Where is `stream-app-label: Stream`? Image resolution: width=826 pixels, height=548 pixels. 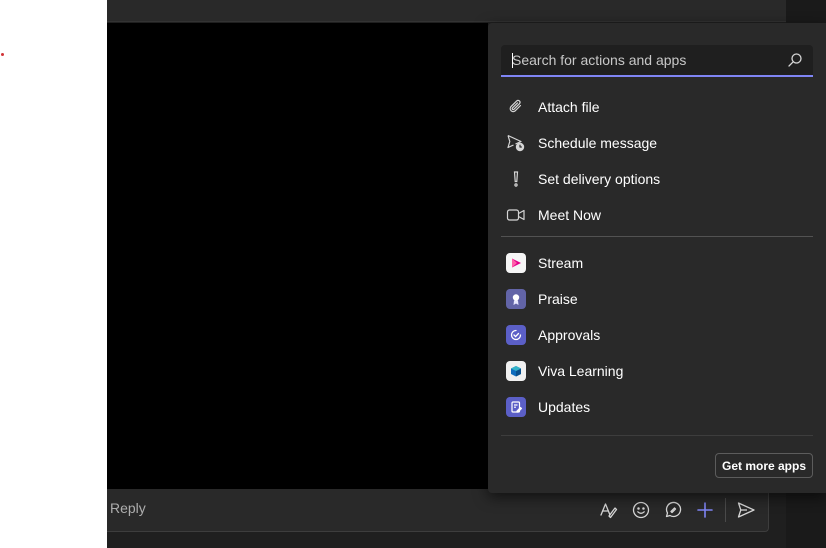
stream-app-label: Stream is located at coordinates (561, 263).